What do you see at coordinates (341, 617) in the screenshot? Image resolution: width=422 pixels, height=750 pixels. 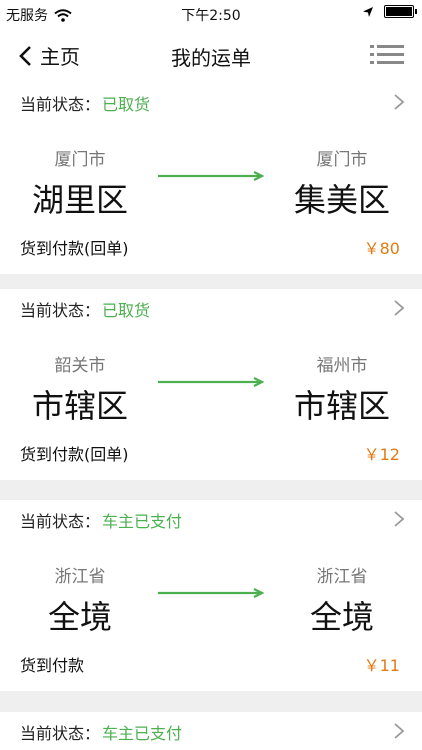 I see `to-district: 全境` at bounding box center [341, 617].